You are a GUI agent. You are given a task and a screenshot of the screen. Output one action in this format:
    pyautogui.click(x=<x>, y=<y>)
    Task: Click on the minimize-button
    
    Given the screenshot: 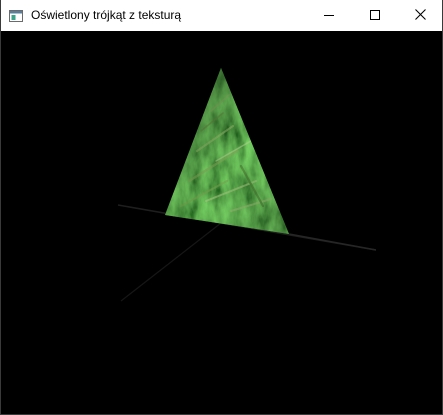 What is the action you would take?
    pyautogui.click(x=329, y=15)
    